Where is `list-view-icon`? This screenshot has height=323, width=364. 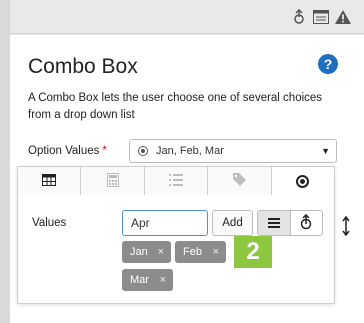
list-view-icon is located at coordinates (321, 17).